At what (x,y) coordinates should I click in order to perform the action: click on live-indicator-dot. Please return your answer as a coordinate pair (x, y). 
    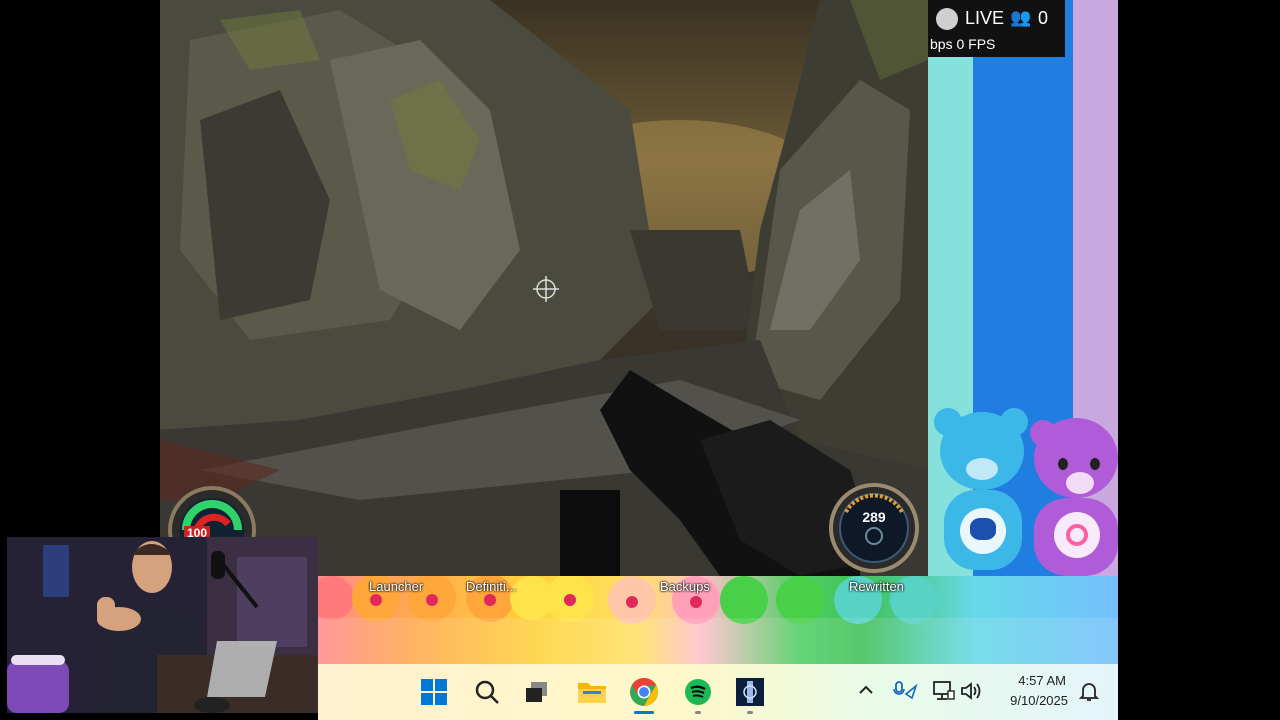
    Looking at the image, I should click on (947, 19).